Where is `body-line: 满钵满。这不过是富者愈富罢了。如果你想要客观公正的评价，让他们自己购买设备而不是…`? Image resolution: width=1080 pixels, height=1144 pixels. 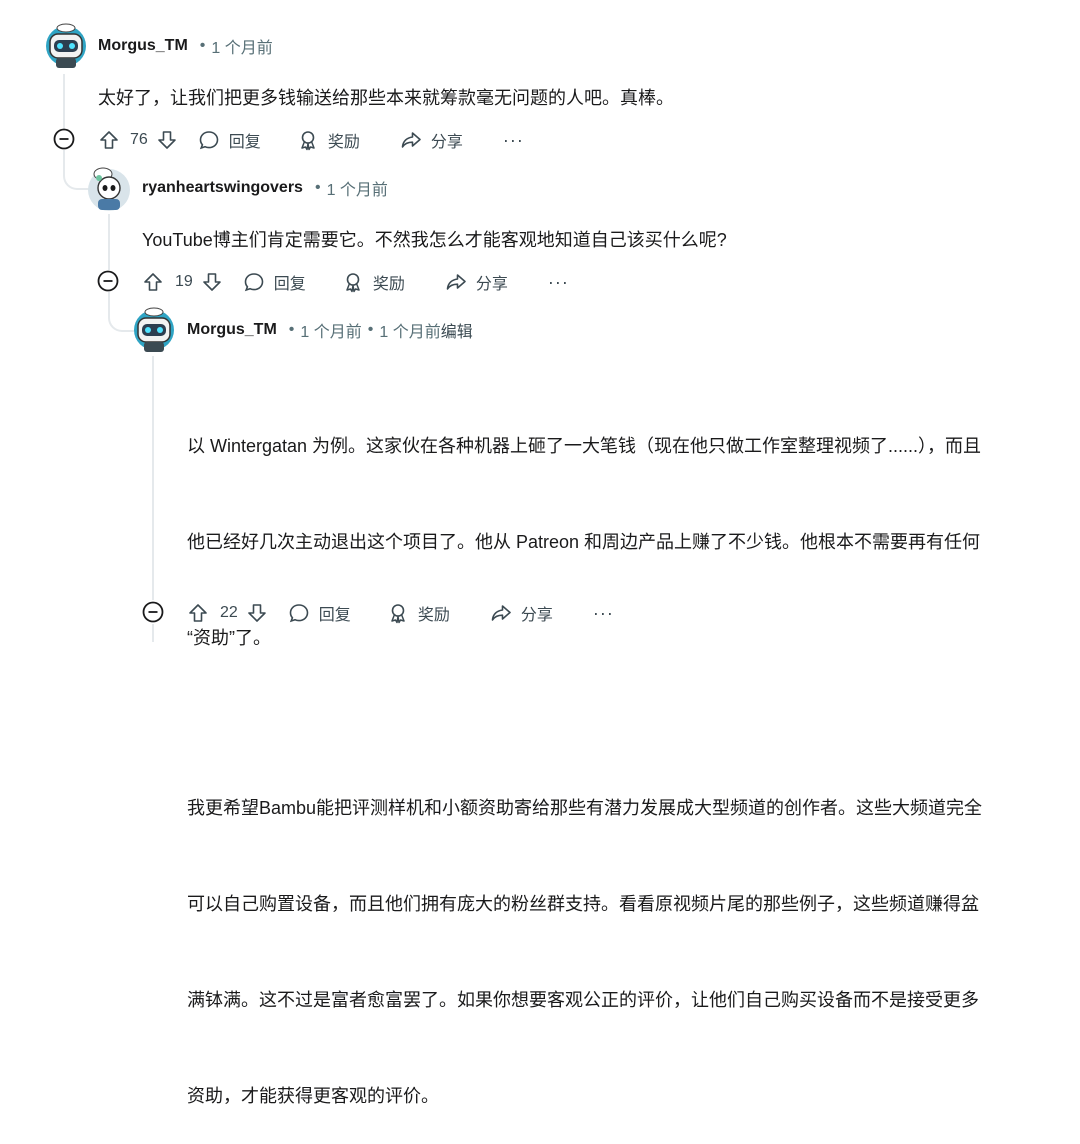
body-line: 满钵满。这不过是富者愈富罢了。如果你想要客观公正的评价，让他们自己购买设备而不是… is located at coordinates (583, 1000).